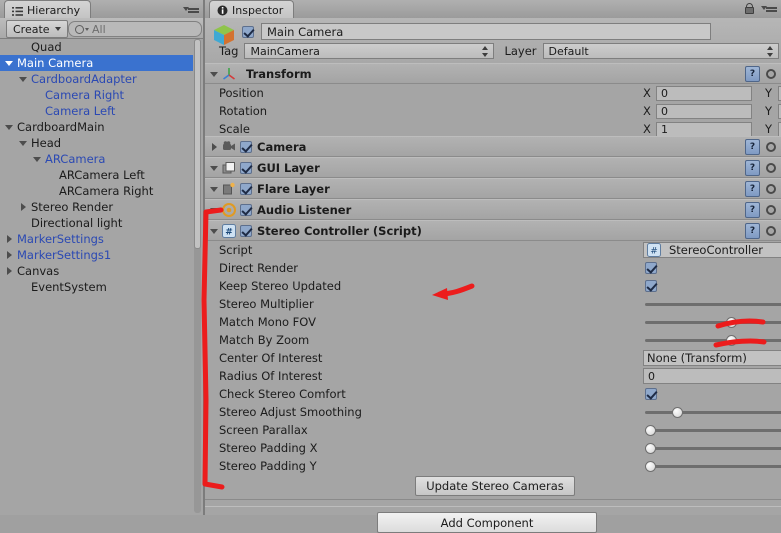 The width and height of the screenshot is (781, 533). What do you see at coordinates (712, 250) in the screenshot?
I see `object-reference-field: # StereoController` at bounding box center [712, 250].